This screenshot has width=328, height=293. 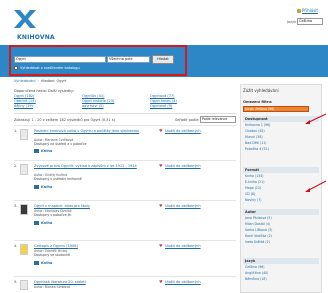 What do you see at coordinates (281, 261) in the screenshot?
I see `facet-heading: Jazyk` at bounding box center [281, 261].